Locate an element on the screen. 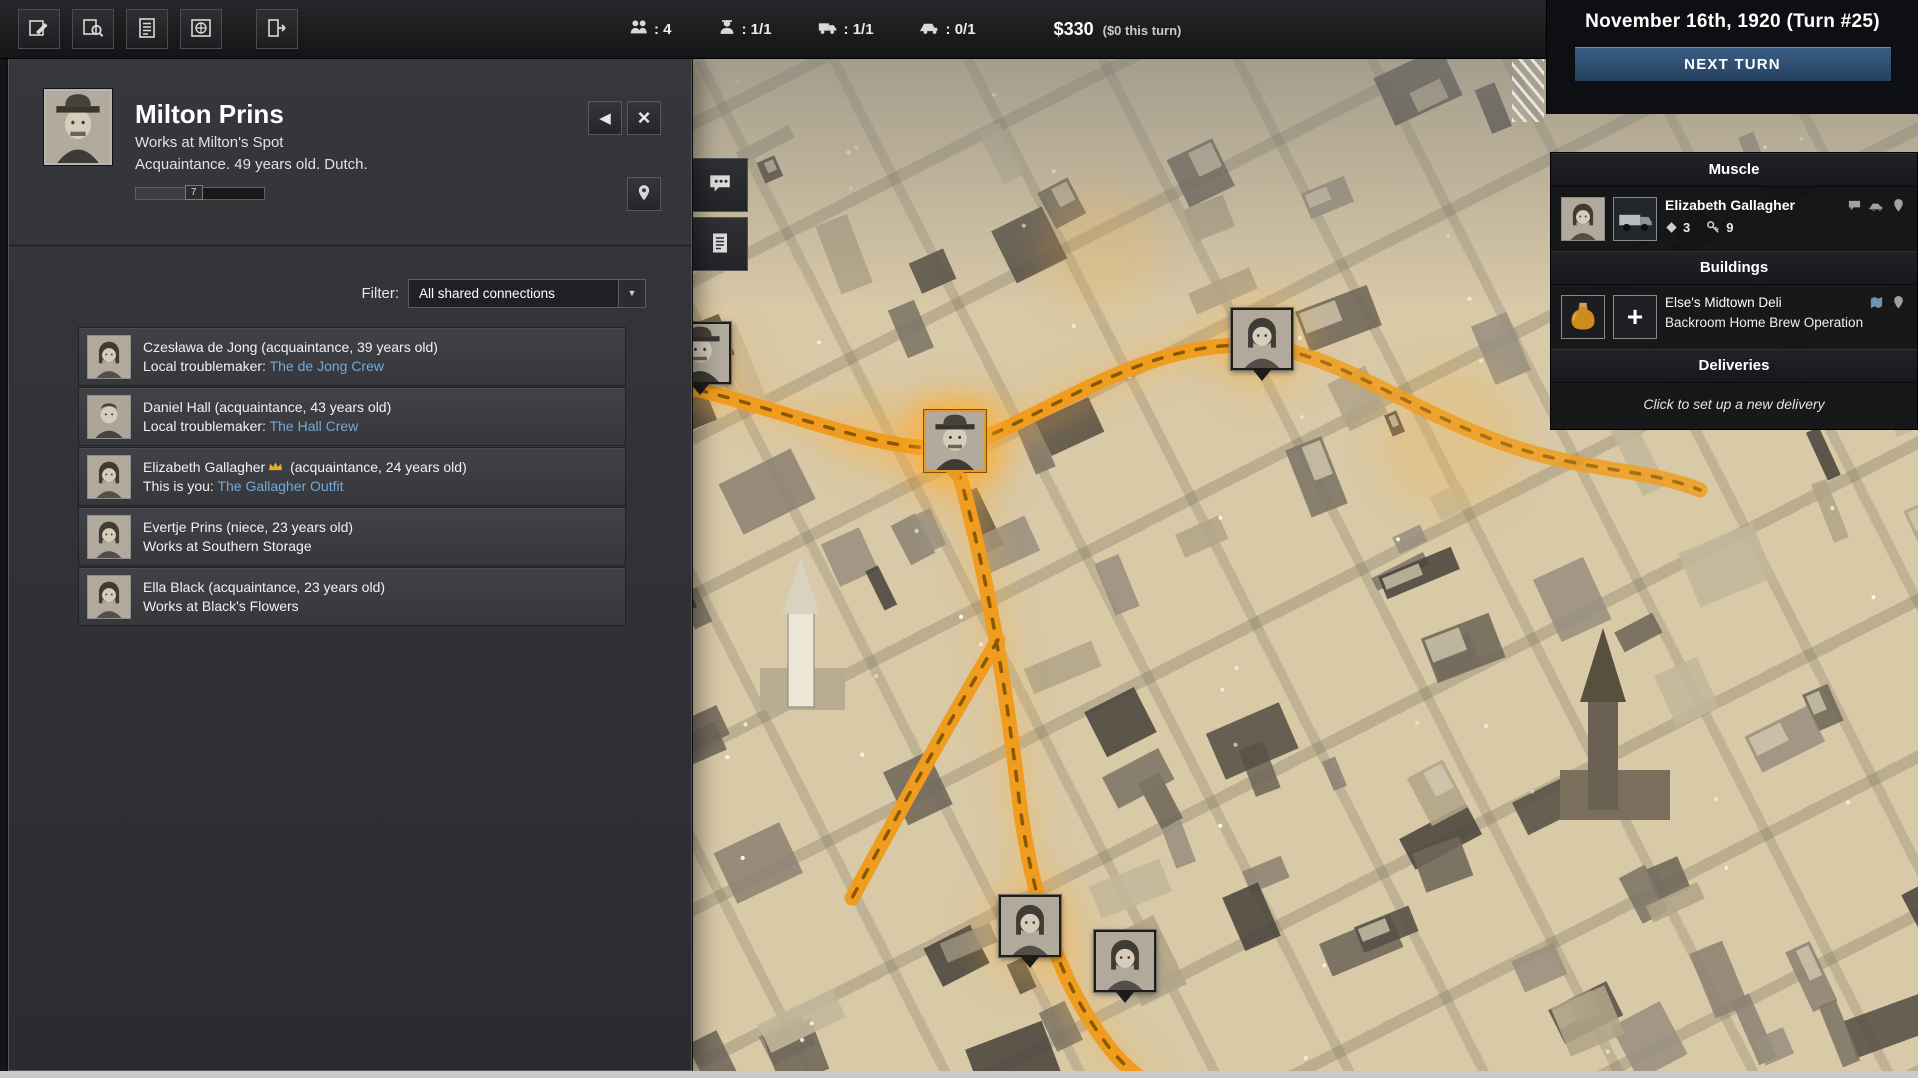  exit-button is located at coordinates (277, 29).